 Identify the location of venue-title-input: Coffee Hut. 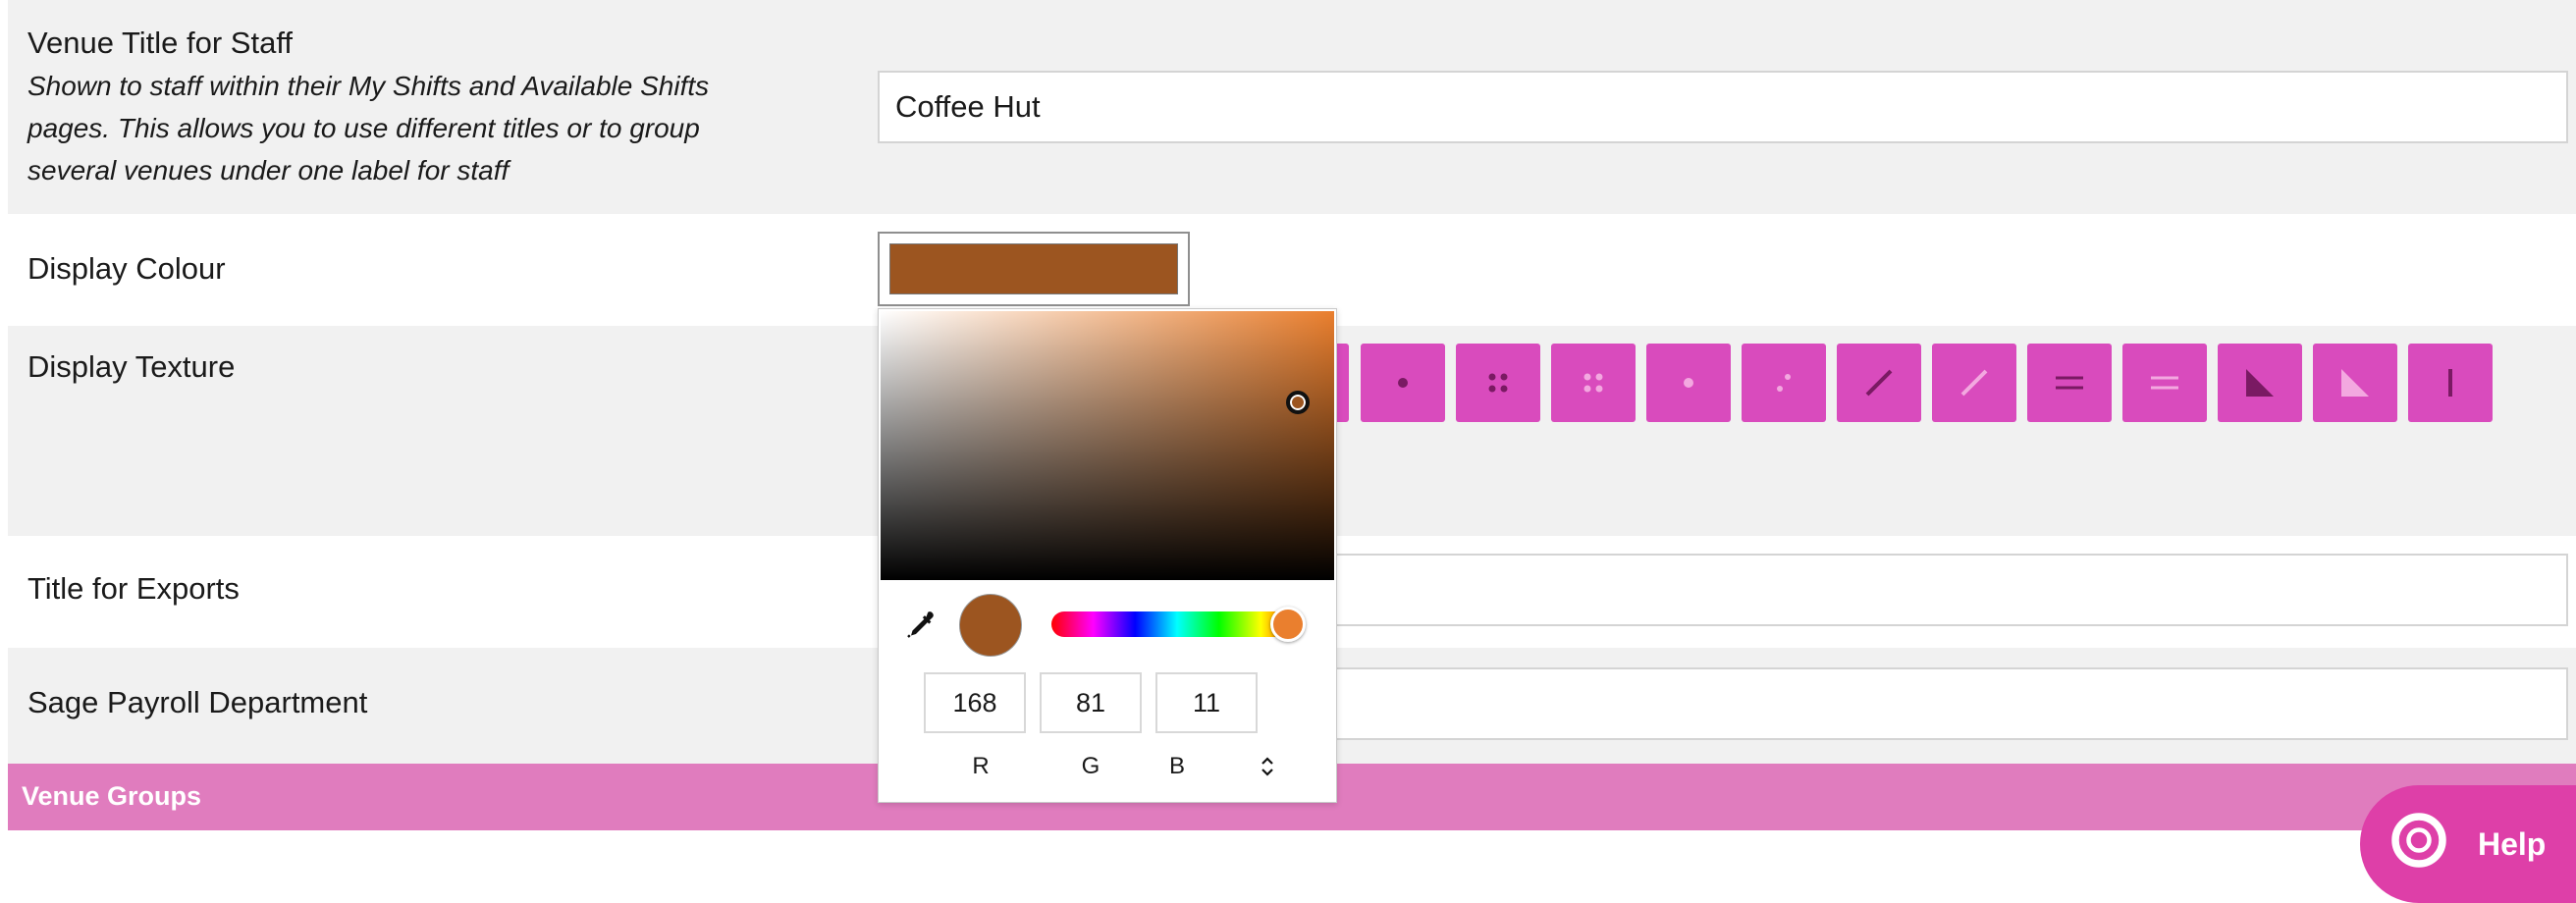
(1723, 107).